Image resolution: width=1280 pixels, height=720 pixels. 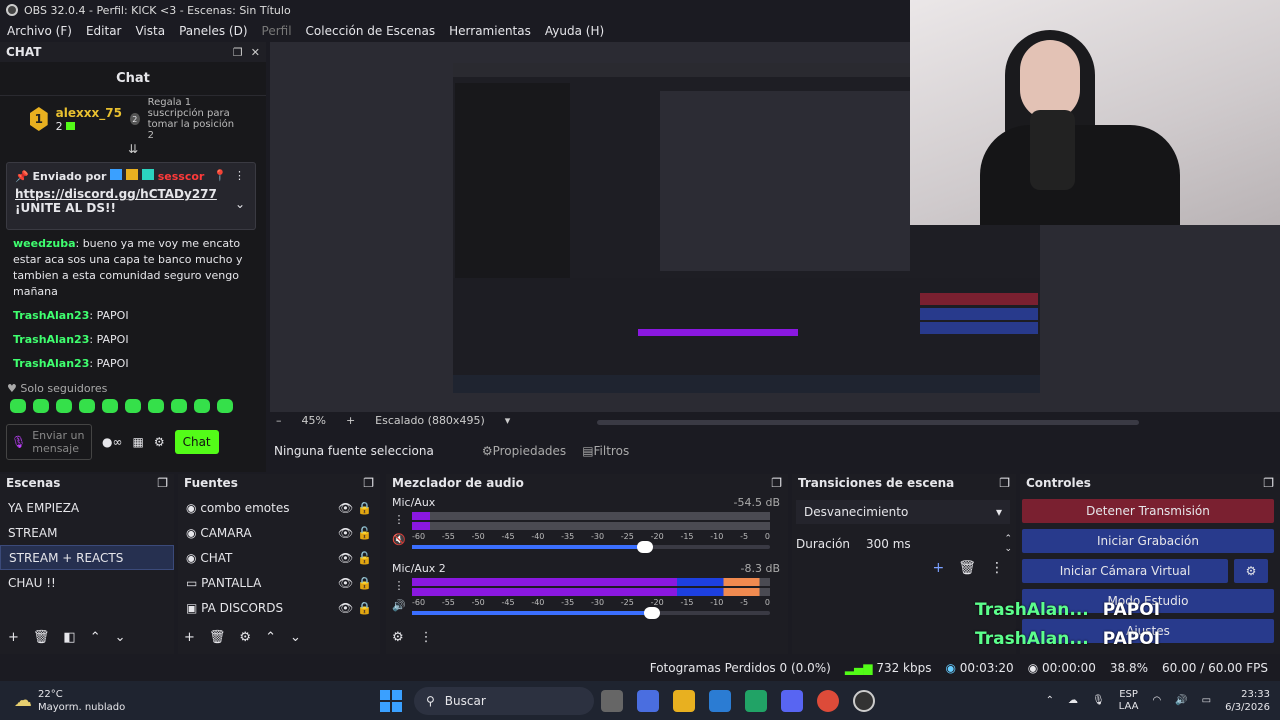 I want to click on menu-ayuda: Ayuda (H), so click(x=574, y=31).